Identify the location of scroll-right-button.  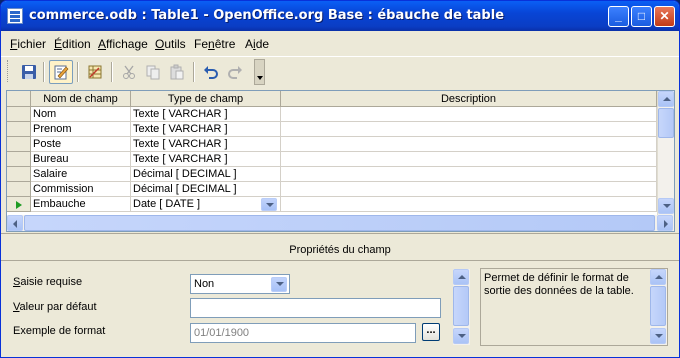
(665, 223).